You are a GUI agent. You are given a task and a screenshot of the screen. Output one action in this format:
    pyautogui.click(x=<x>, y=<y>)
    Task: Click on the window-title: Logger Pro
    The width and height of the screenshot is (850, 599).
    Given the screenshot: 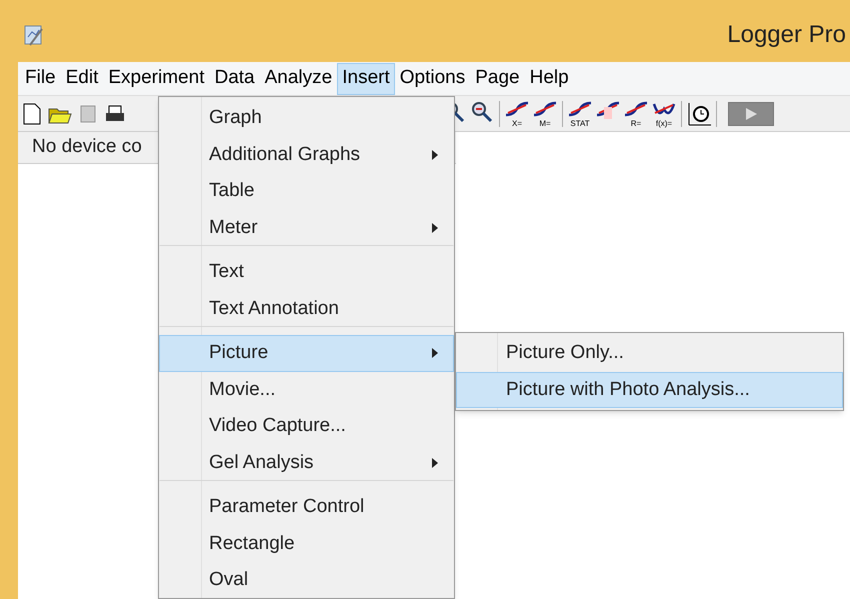 What is the action you would take?
    pyautogui.click(x=786, y=35)
    